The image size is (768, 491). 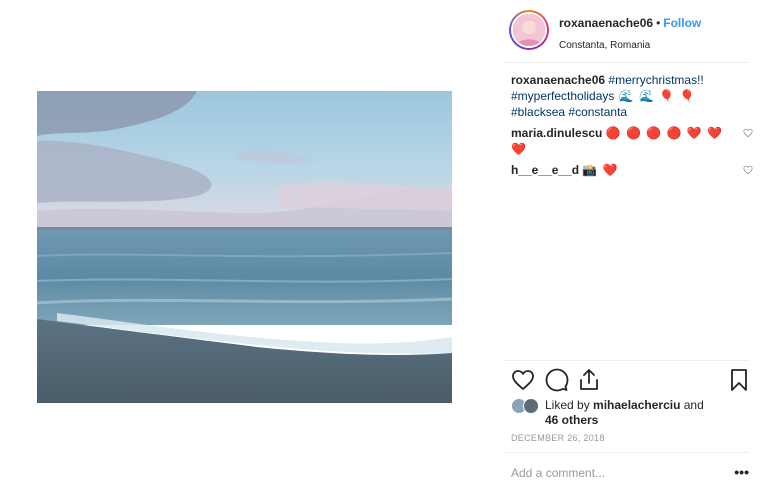 I want to click on post-location: Constanta, Romania, so click(x=604, y=45).